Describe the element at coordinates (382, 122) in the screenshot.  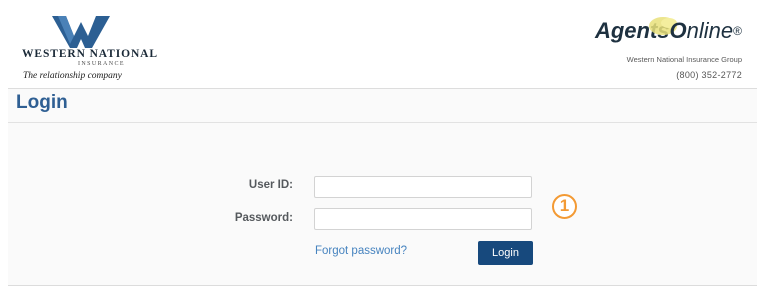
I see `title-divider` at that location.